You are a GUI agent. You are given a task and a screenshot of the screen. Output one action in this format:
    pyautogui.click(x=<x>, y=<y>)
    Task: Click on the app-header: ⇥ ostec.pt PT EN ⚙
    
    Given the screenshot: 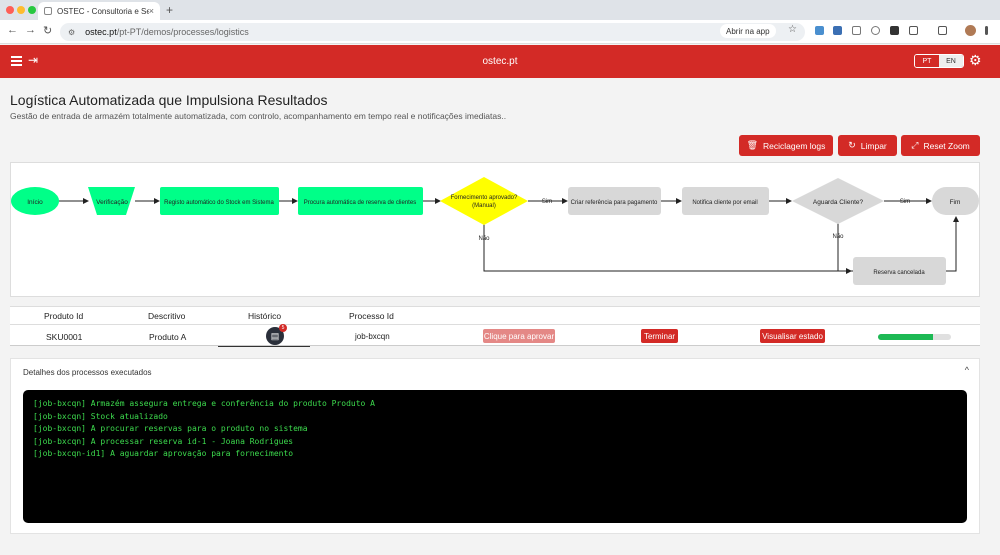 What is the action you would take?
    pyautogui.click(x=500, y=61)
    